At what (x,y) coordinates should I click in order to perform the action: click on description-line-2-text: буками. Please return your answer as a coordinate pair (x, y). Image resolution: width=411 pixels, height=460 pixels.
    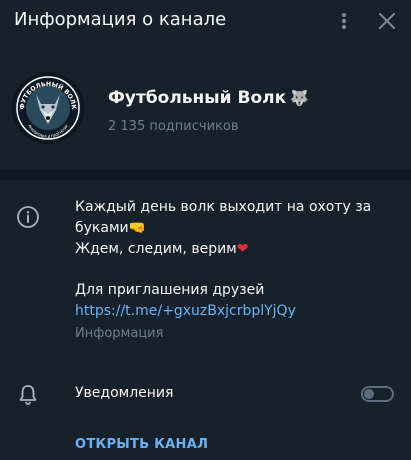
    Looking at the image, I should click on (102, 228).